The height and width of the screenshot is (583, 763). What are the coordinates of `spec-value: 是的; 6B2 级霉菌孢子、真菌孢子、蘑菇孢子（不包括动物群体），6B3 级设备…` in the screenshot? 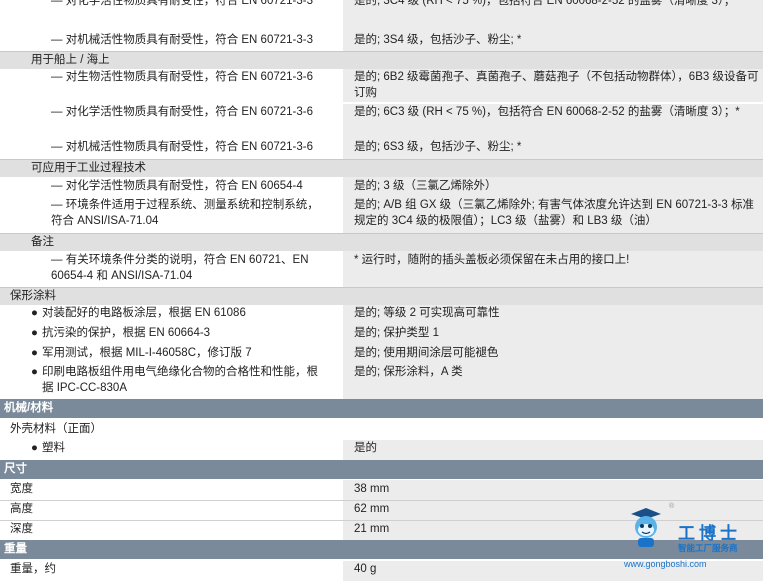 It's located at (553, 85).